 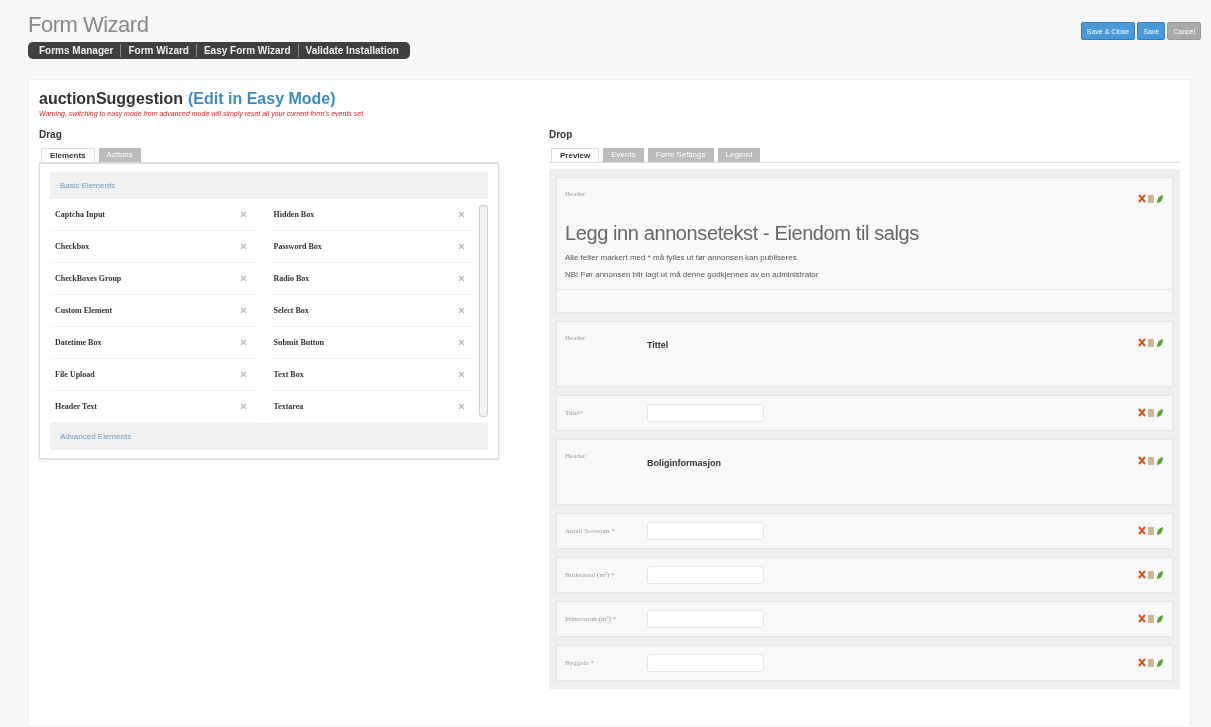 I want to click on element-label: Custom Element, so click(x=84, y=310).